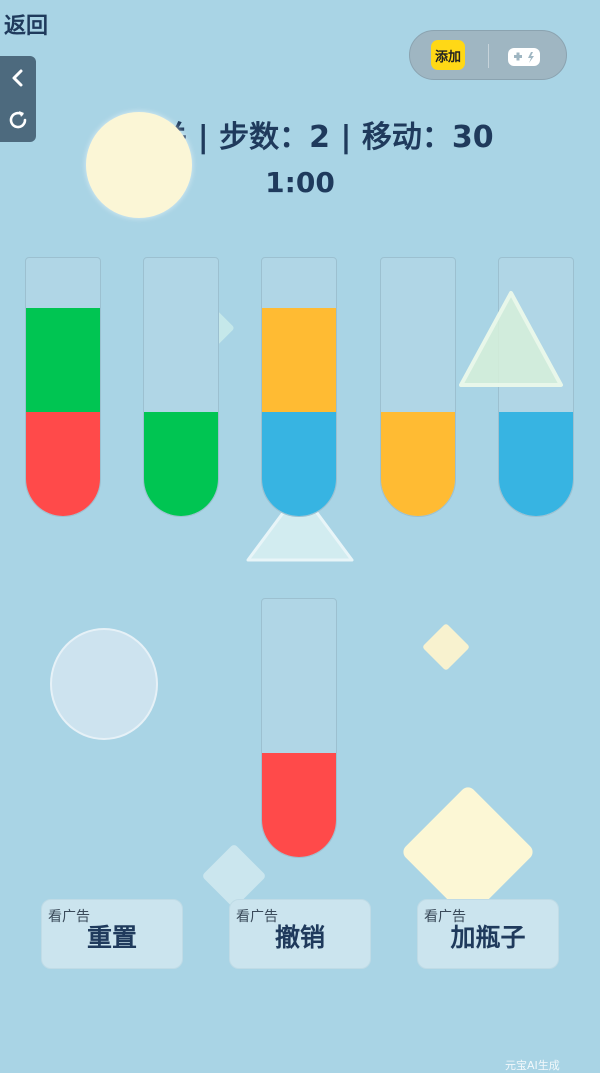 This screenshot has height=1073, width=600. I want to click on mini-program-capsule: 添加, so click(488, 55).